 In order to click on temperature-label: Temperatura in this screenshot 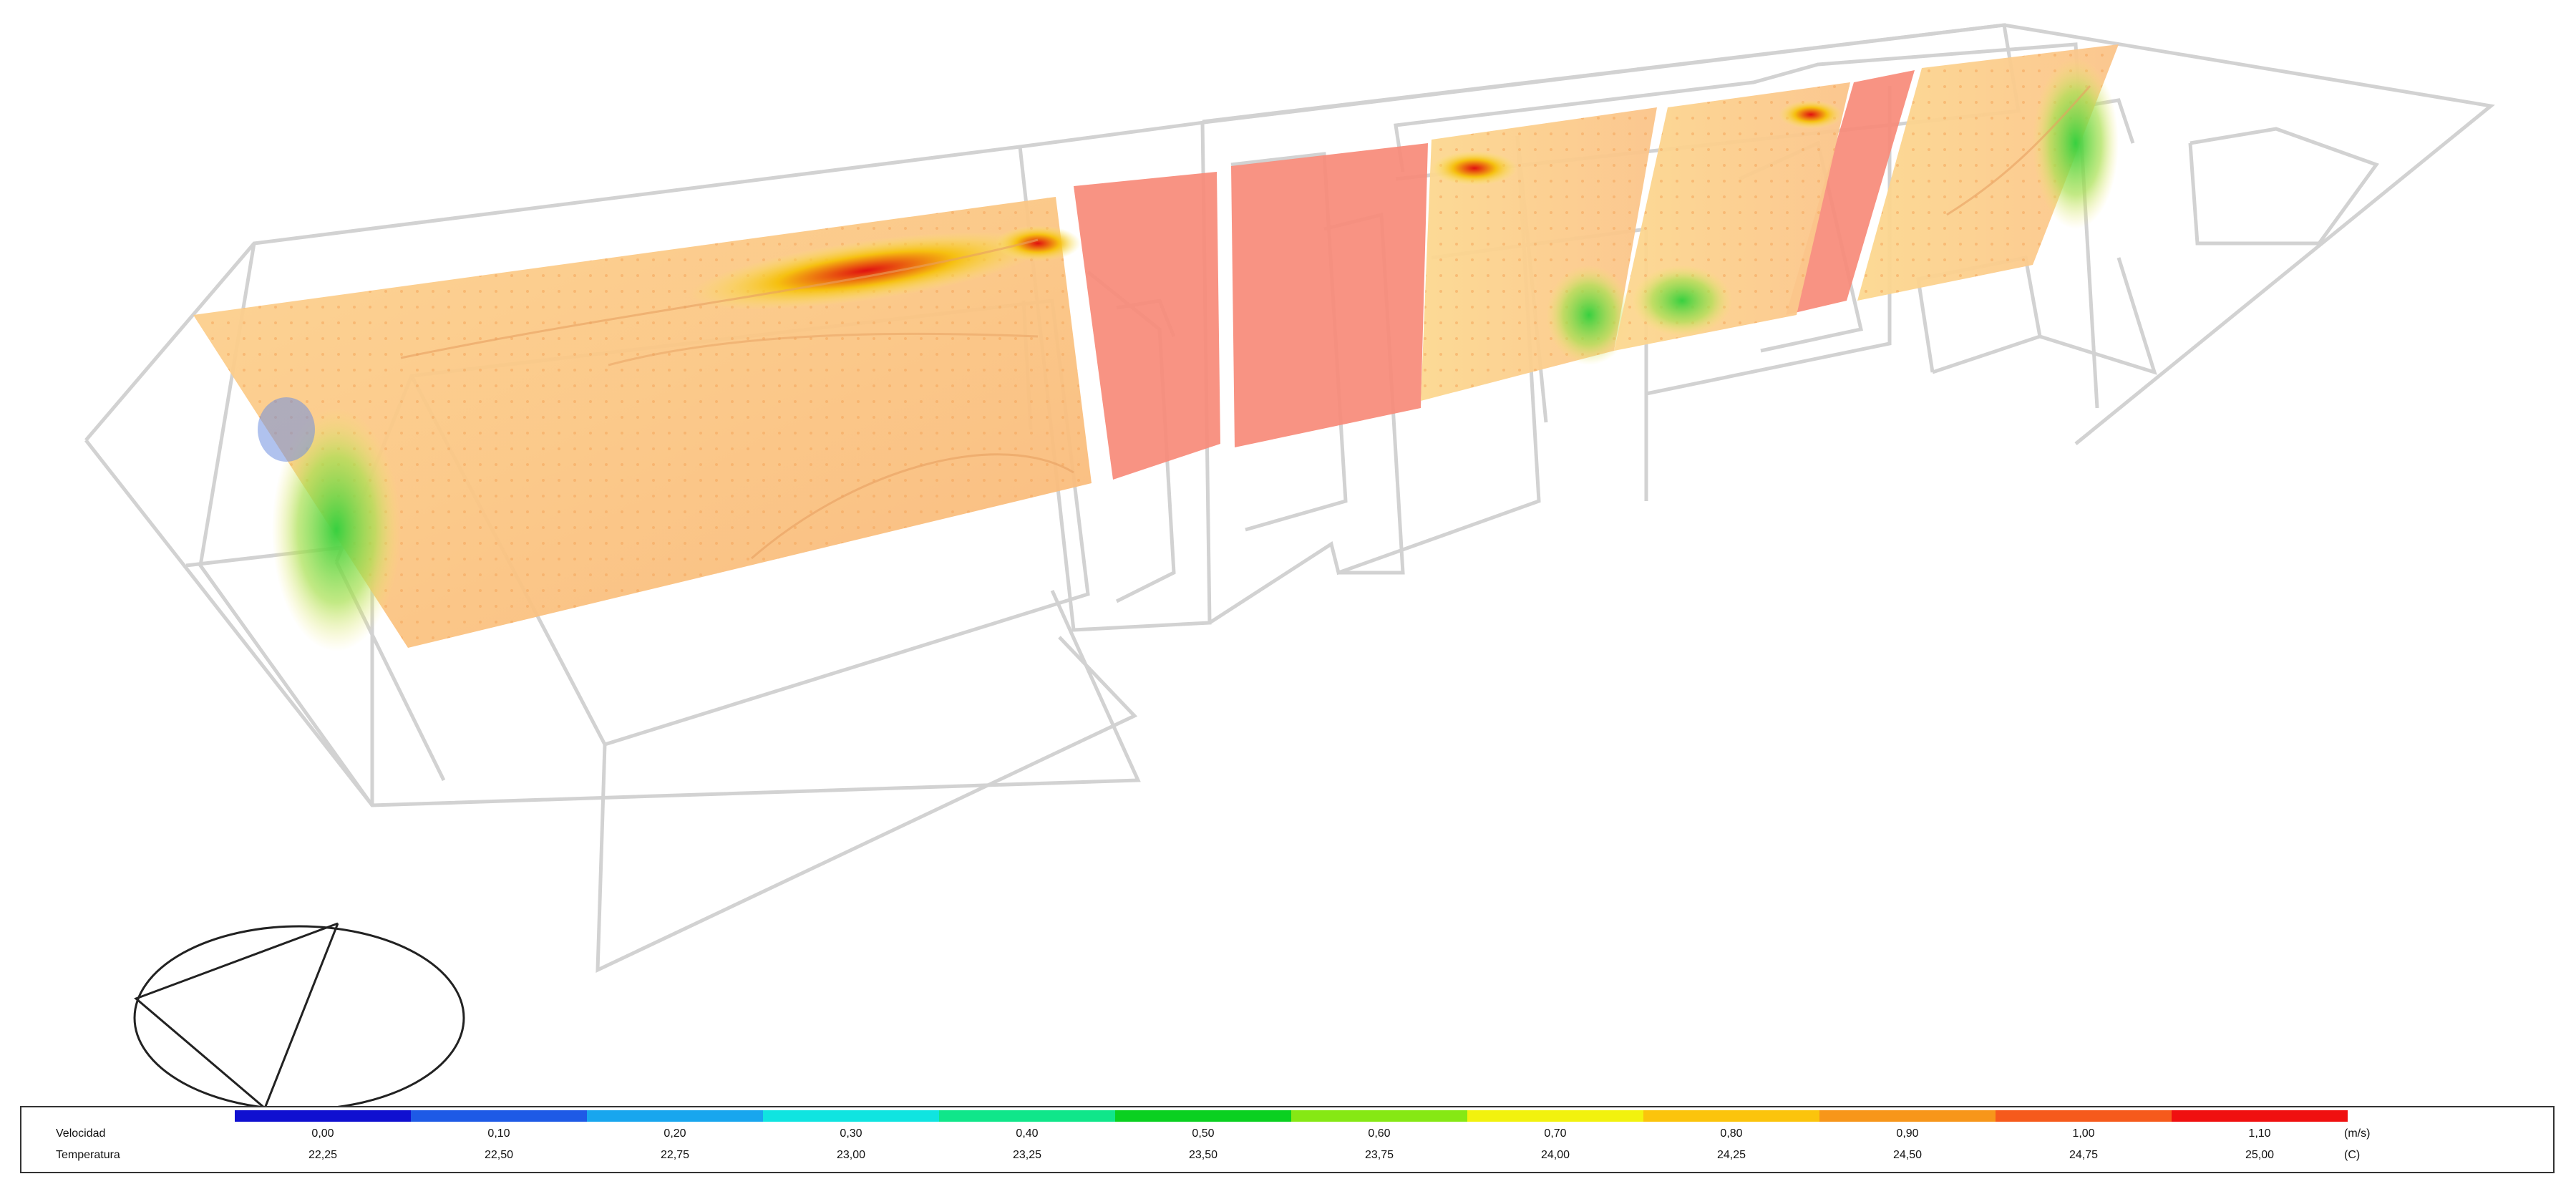, I will do `click(88, 1155)`.